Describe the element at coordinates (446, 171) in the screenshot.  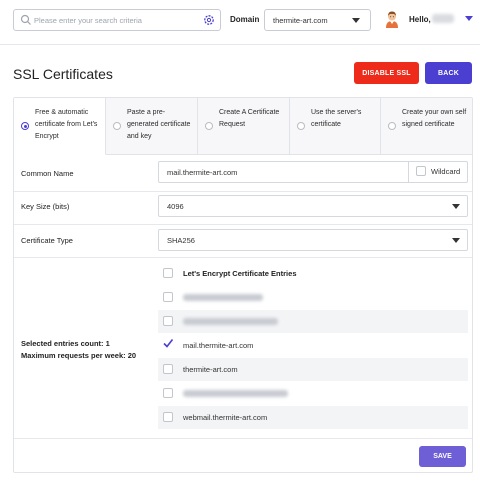
I see `wildcard-label: Wildcard` at that location.